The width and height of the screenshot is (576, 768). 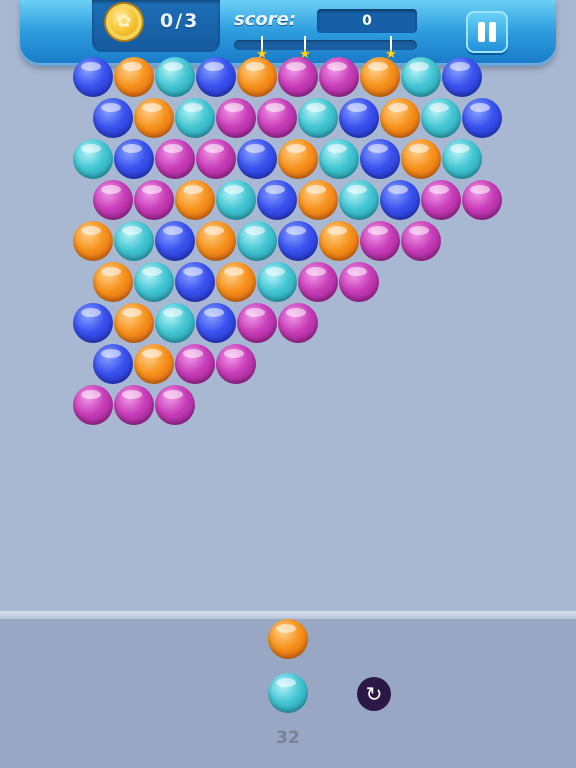 I want to click on current-bubble, so click(x=288, y=639).